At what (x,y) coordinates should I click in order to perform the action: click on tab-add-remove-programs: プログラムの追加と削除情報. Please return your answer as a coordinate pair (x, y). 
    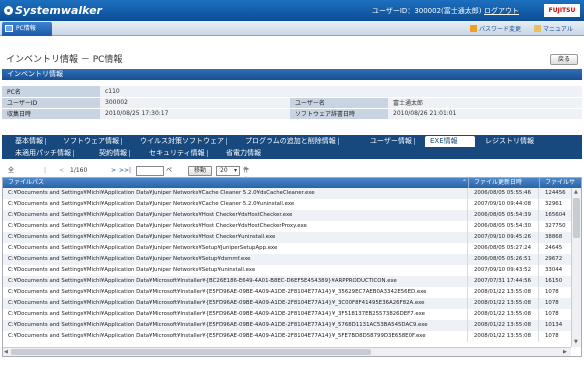
    Looking at the image, I should click on (289, 141).